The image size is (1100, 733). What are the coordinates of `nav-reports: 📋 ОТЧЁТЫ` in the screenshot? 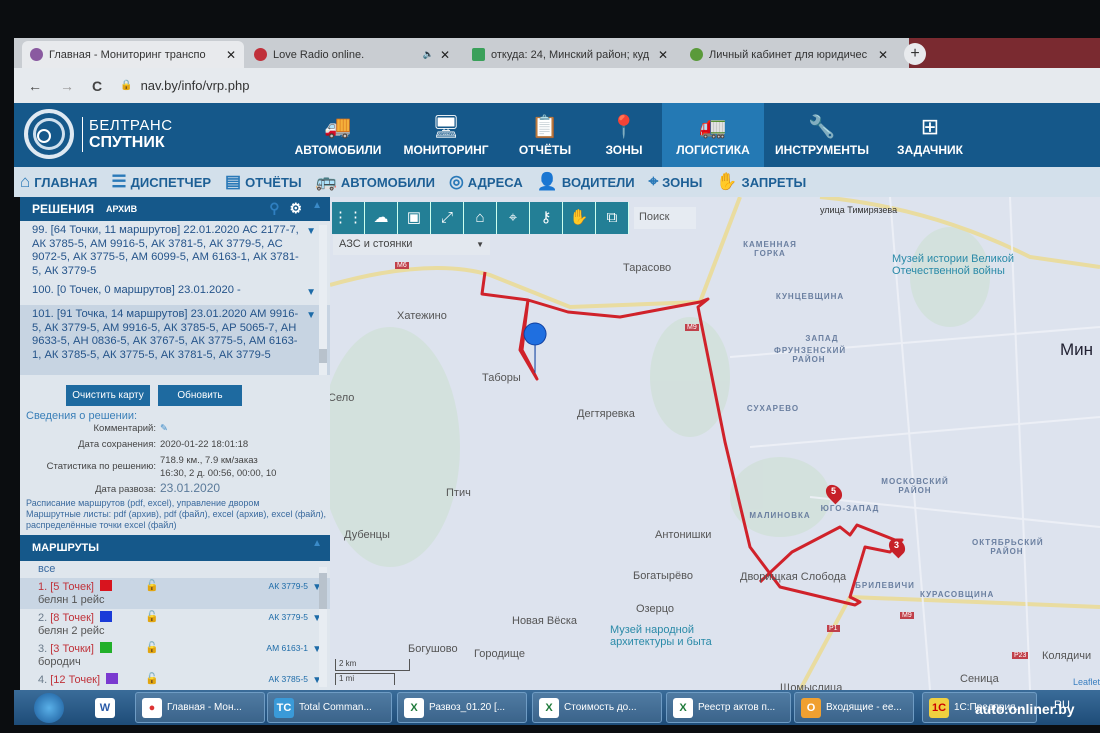 It's located at (545, 135).